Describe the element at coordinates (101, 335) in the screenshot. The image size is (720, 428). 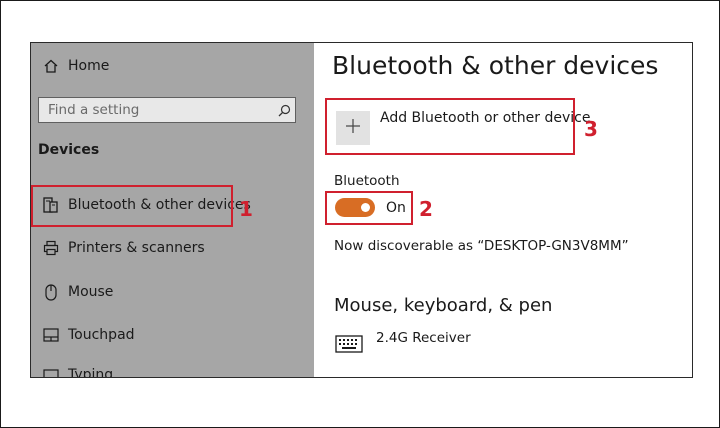
I see `sidebar-item-label: Touchpad` at that location.